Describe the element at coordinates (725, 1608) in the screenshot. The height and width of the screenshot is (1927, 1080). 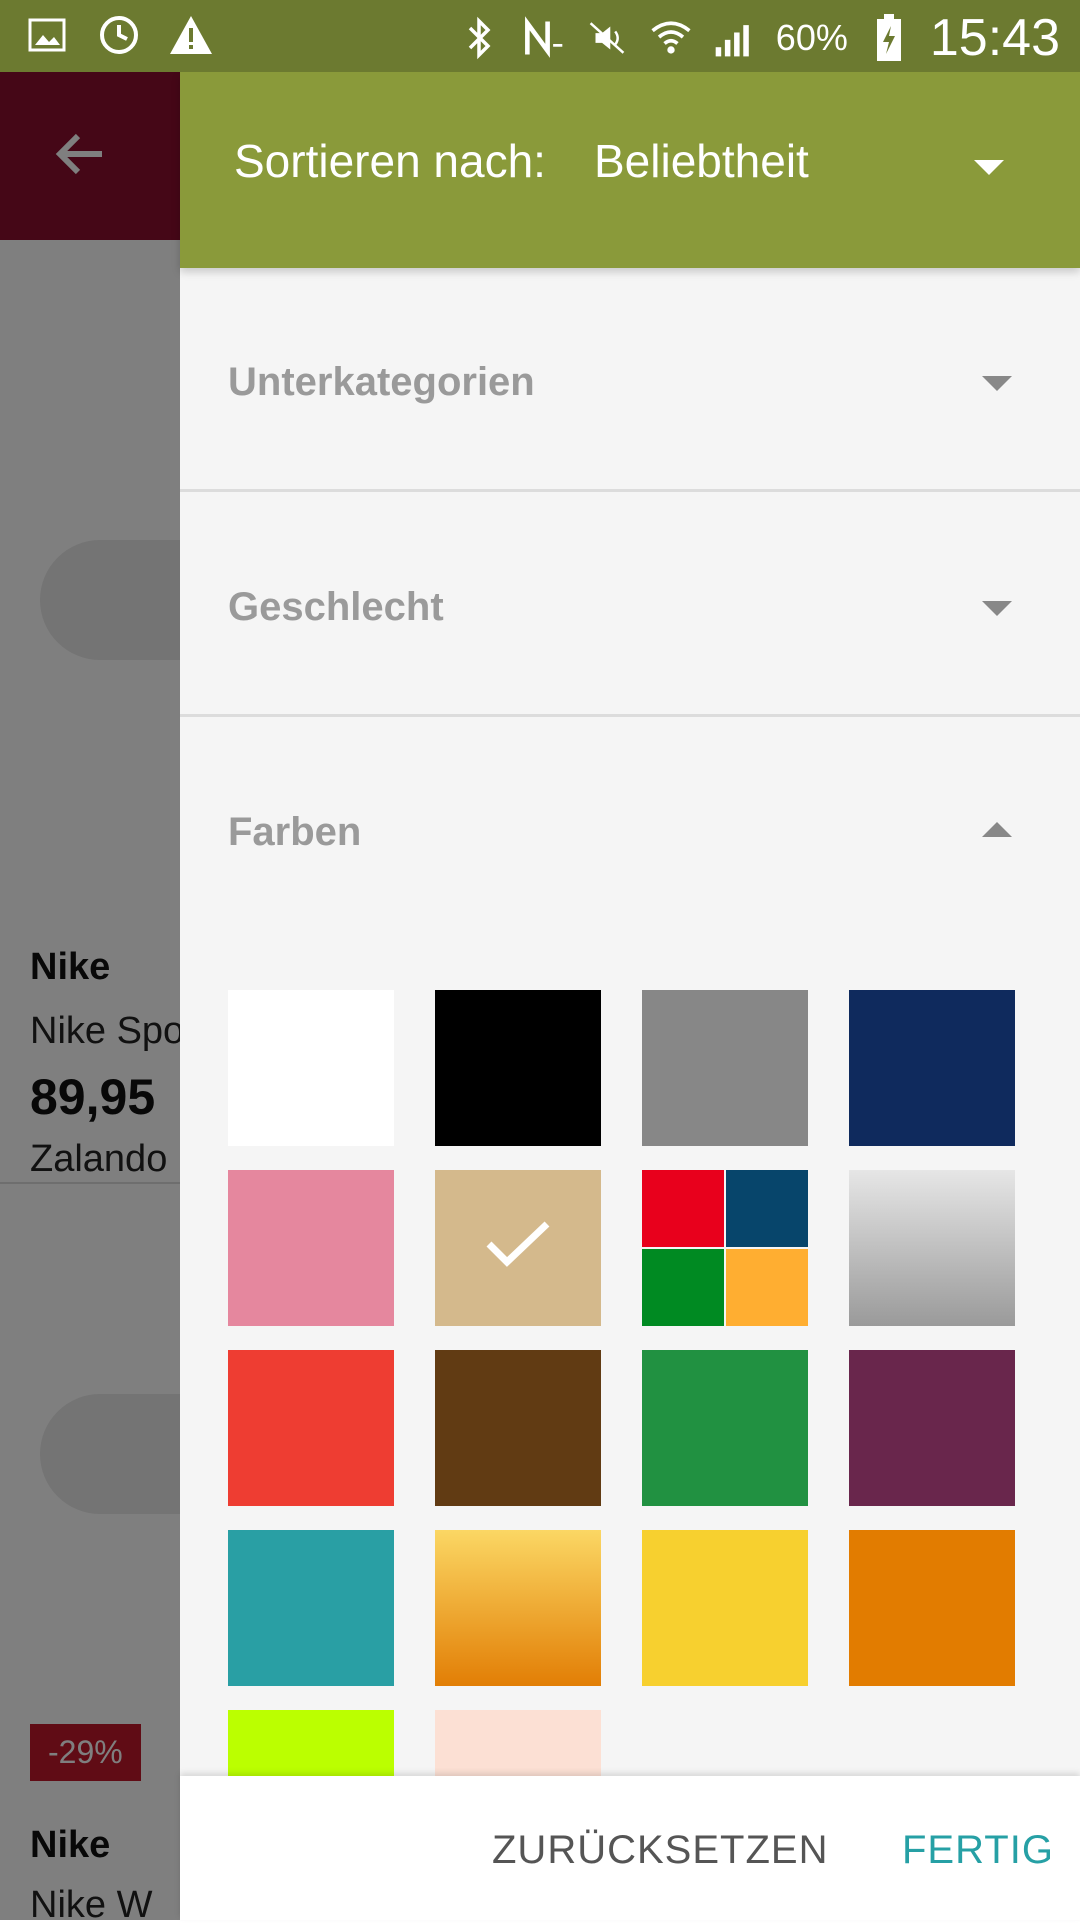
I see `color-swatch-yellow` at that location.